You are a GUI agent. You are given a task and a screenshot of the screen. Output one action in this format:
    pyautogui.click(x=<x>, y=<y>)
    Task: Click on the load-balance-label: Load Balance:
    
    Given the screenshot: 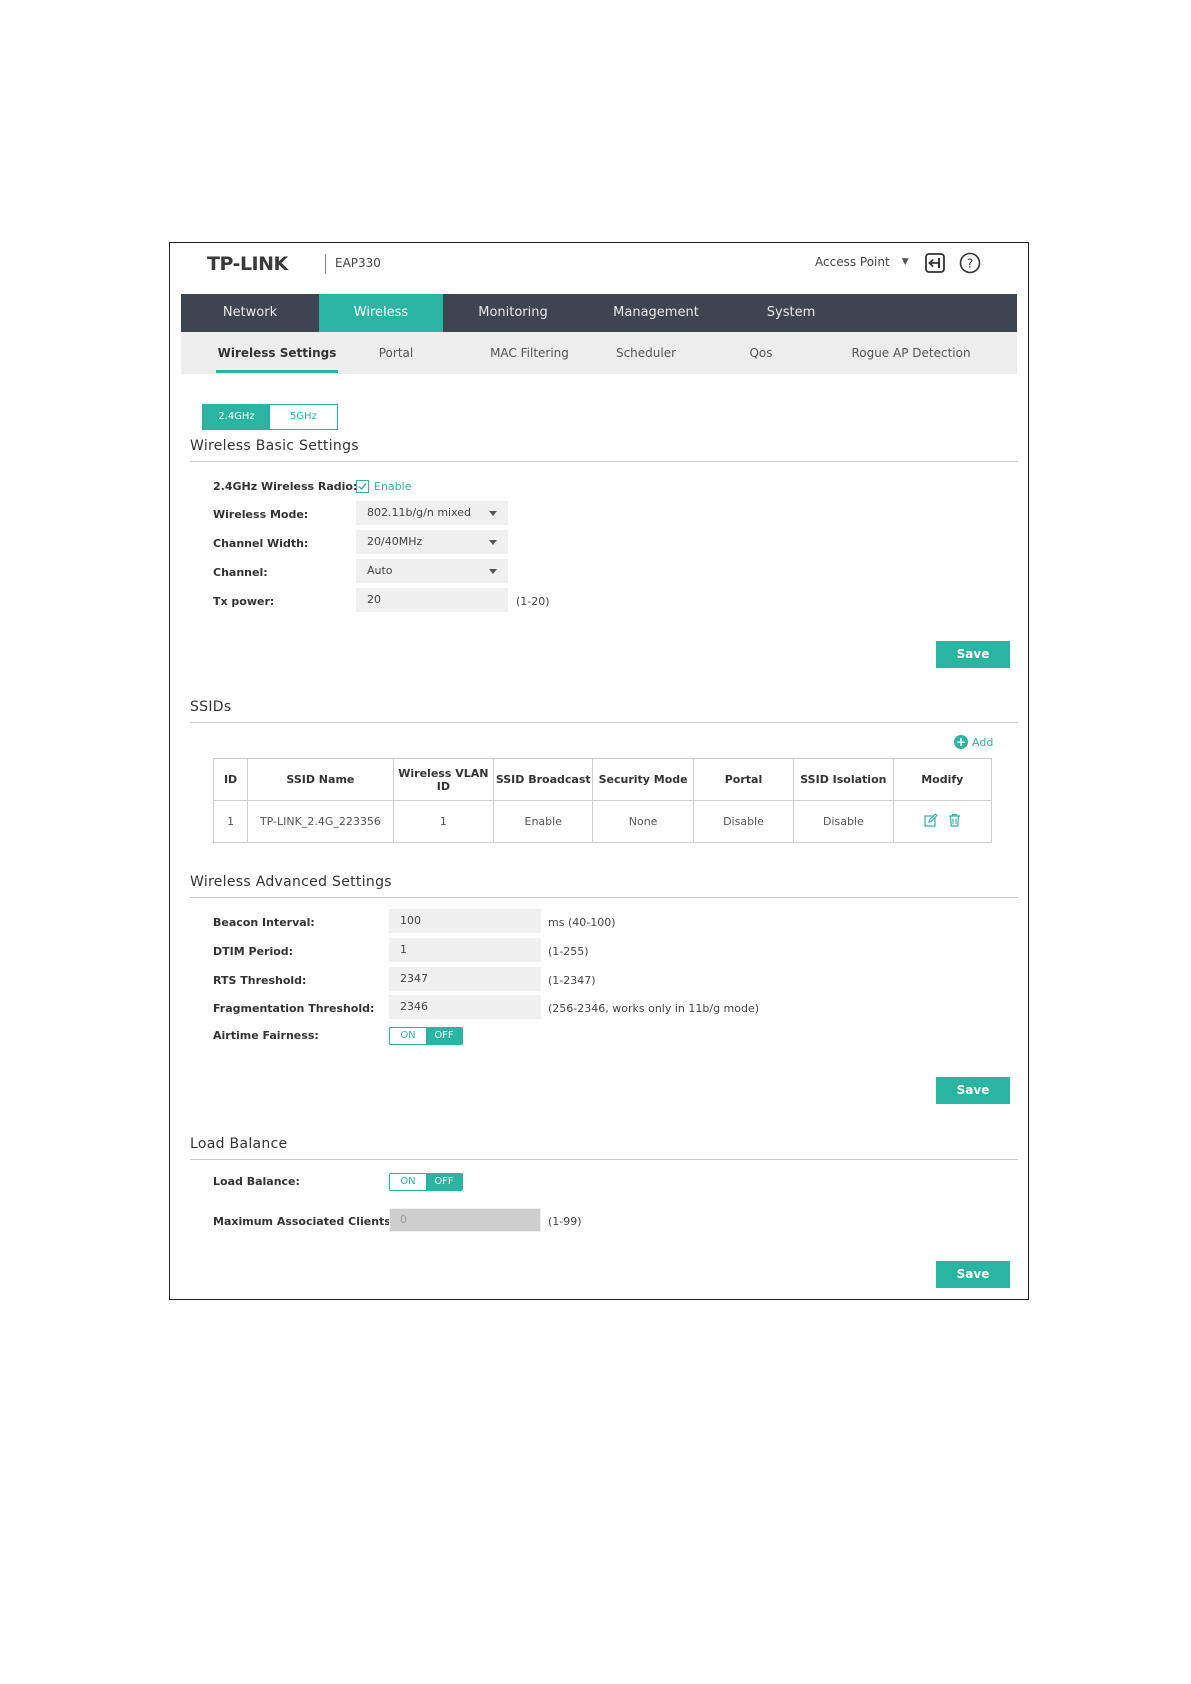 What is the action you would take?
    pyautogui.click(x=256, y=1181)
    